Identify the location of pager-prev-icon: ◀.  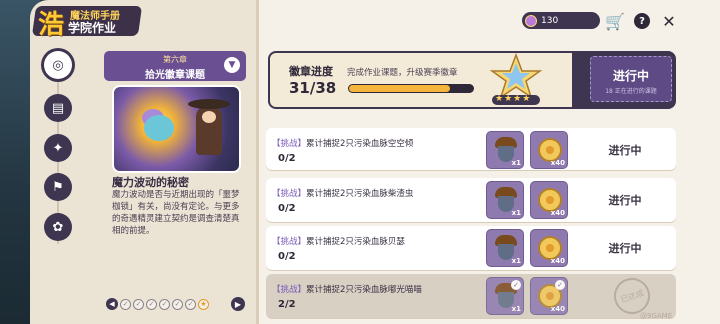
(112, 304).